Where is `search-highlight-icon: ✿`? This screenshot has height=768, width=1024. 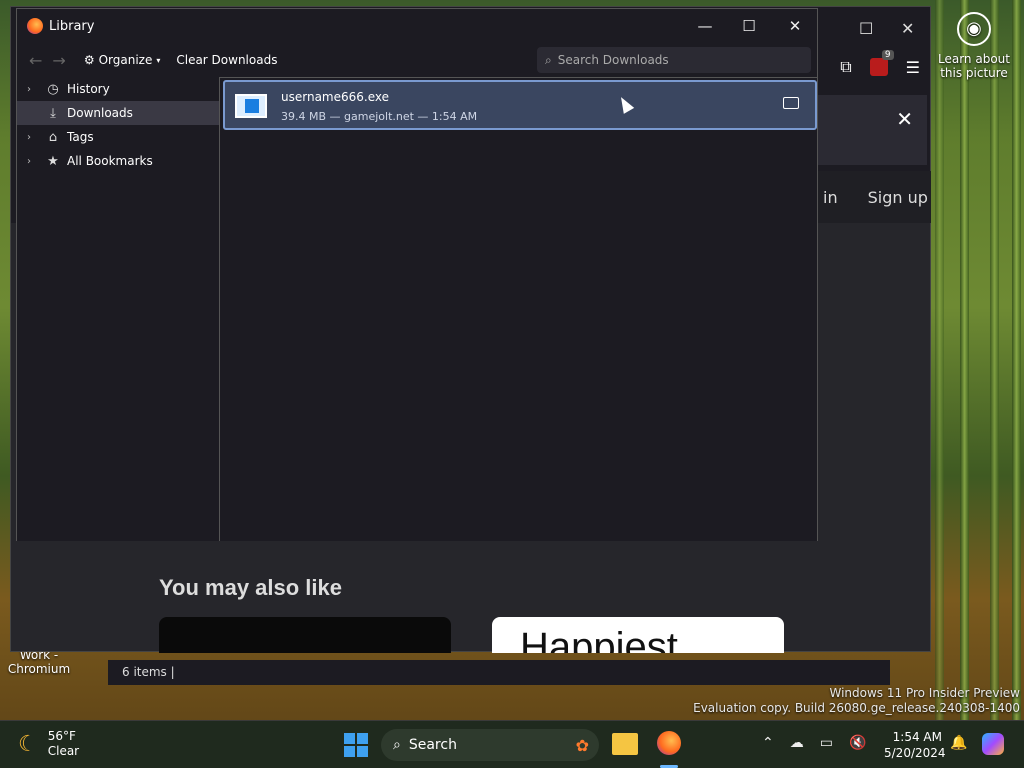
search-highlight-icon: ✿ is located at coordinates (582, 745).